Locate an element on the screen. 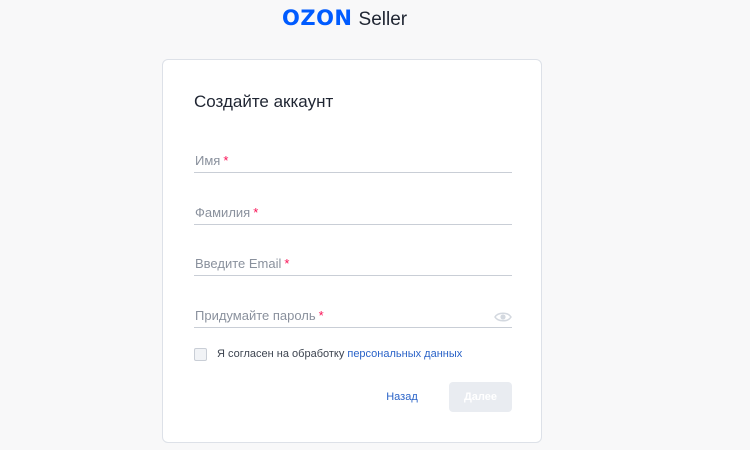  last-name-field: Фамилия * is located at coordinates (353, 213).